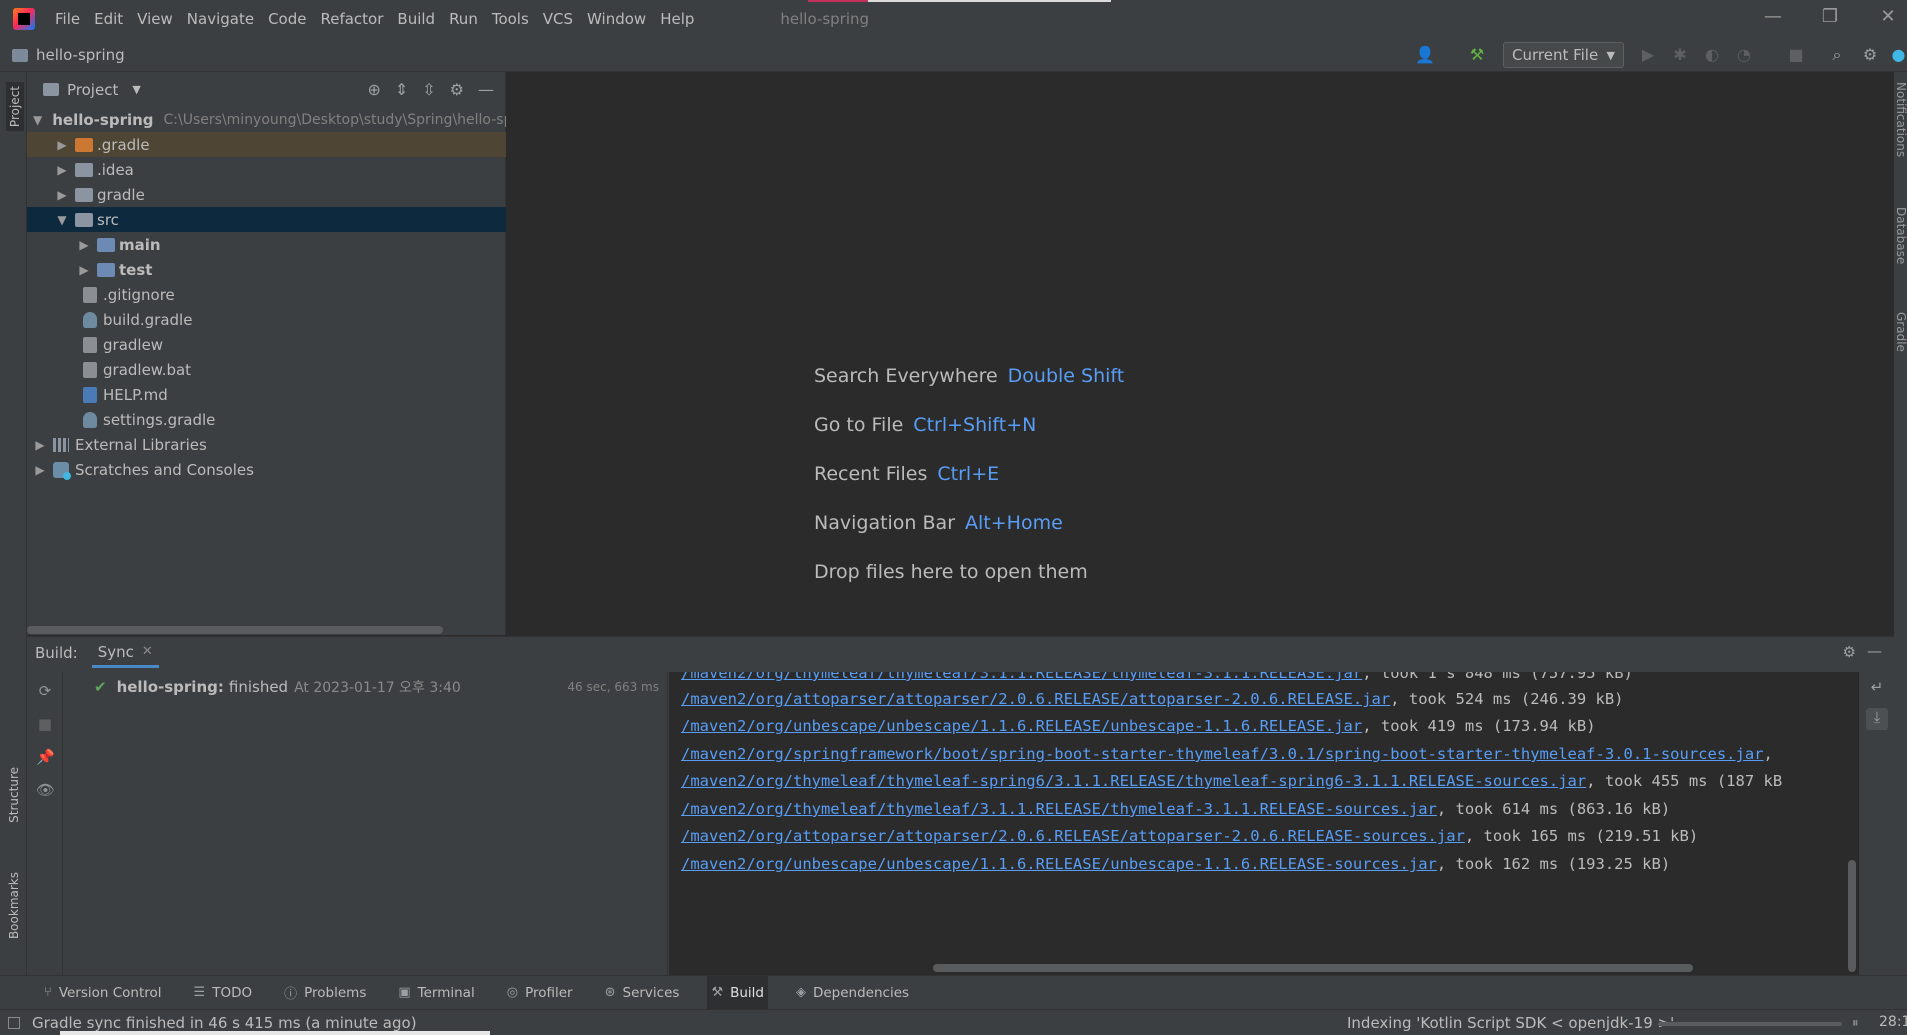 This screenshot has height=1035, width=1907. What do you see at coordinates (15, 107) in the screenshot?
I see `project-tool-tab: Project` at bounding box center [15, 107].